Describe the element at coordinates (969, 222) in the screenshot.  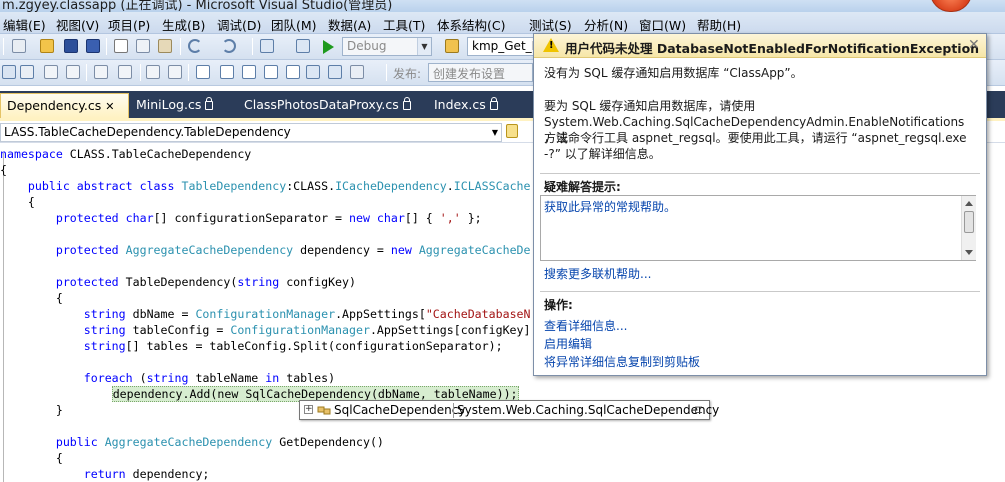
I see `scroll-thumb` at that location.